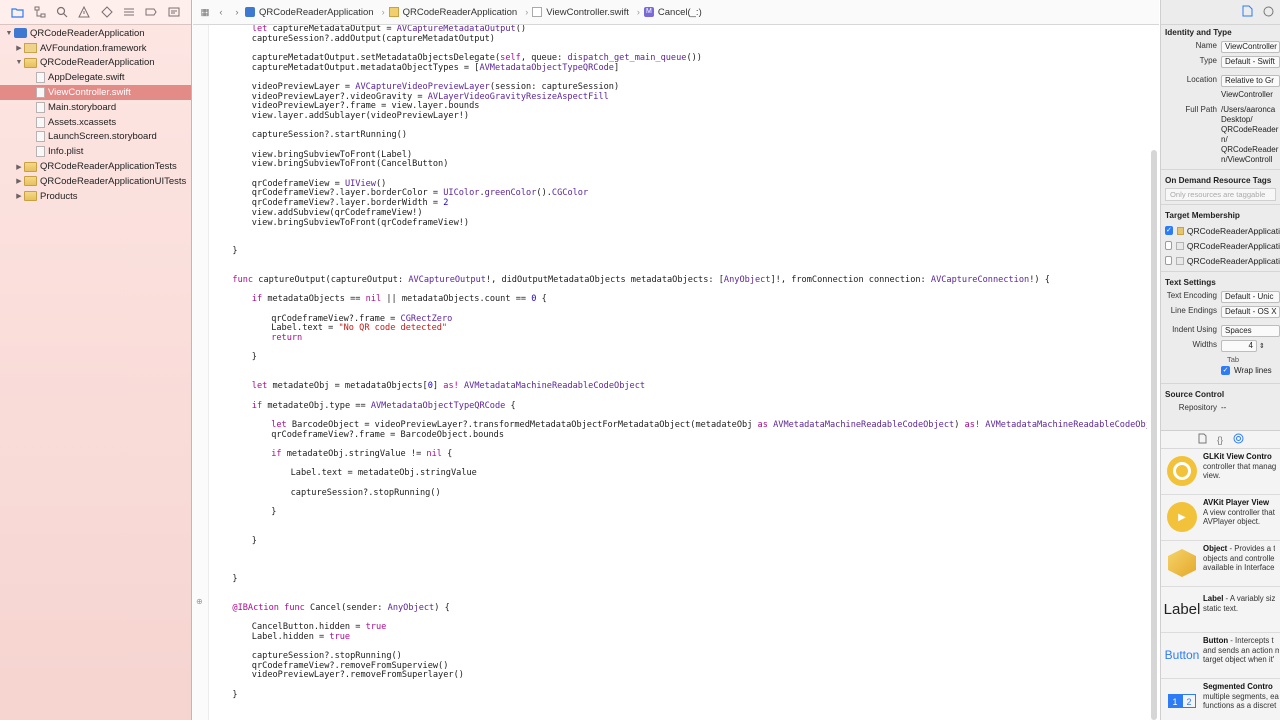 The width and height of the screenshot is (1280, 720). What do you see at coordinates (309, 12) in the screenshot?
I see `breadcrumb-project: QRCodeReaderApplication` at bounding box center [309, 12].